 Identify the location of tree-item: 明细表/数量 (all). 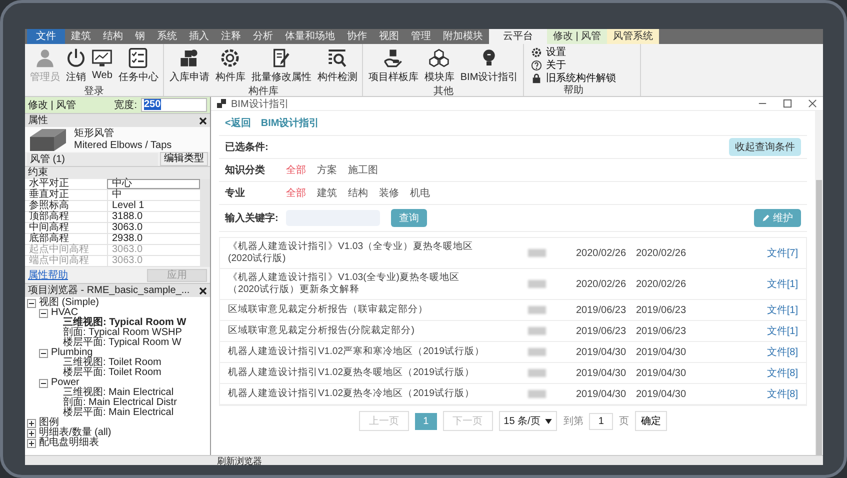
(75, 433).